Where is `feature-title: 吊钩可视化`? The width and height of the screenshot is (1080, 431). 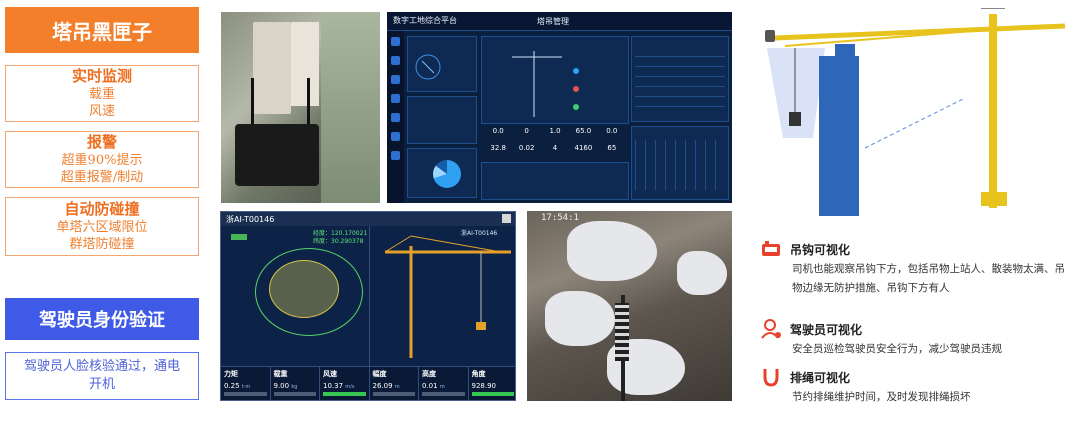
feature-title: 吊钩可视化 is located at coordinates (820, 249).